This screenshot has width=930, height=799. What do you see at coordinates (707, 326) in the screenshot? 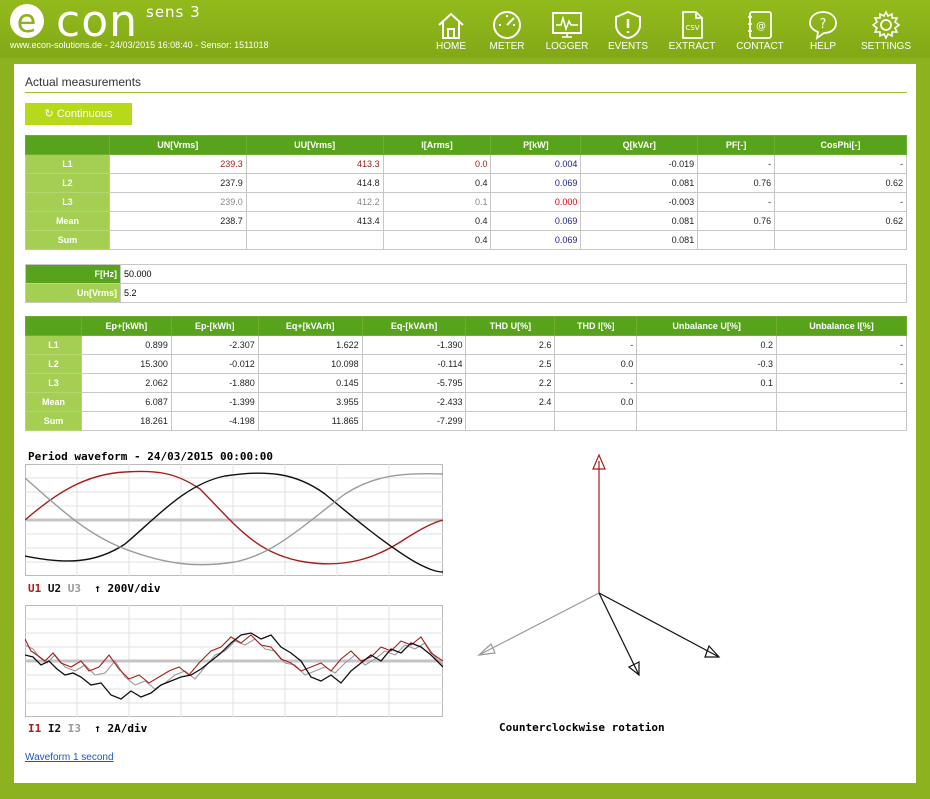
I see `table-header: Unbalance U[%]` at bounding box center [707, 326].